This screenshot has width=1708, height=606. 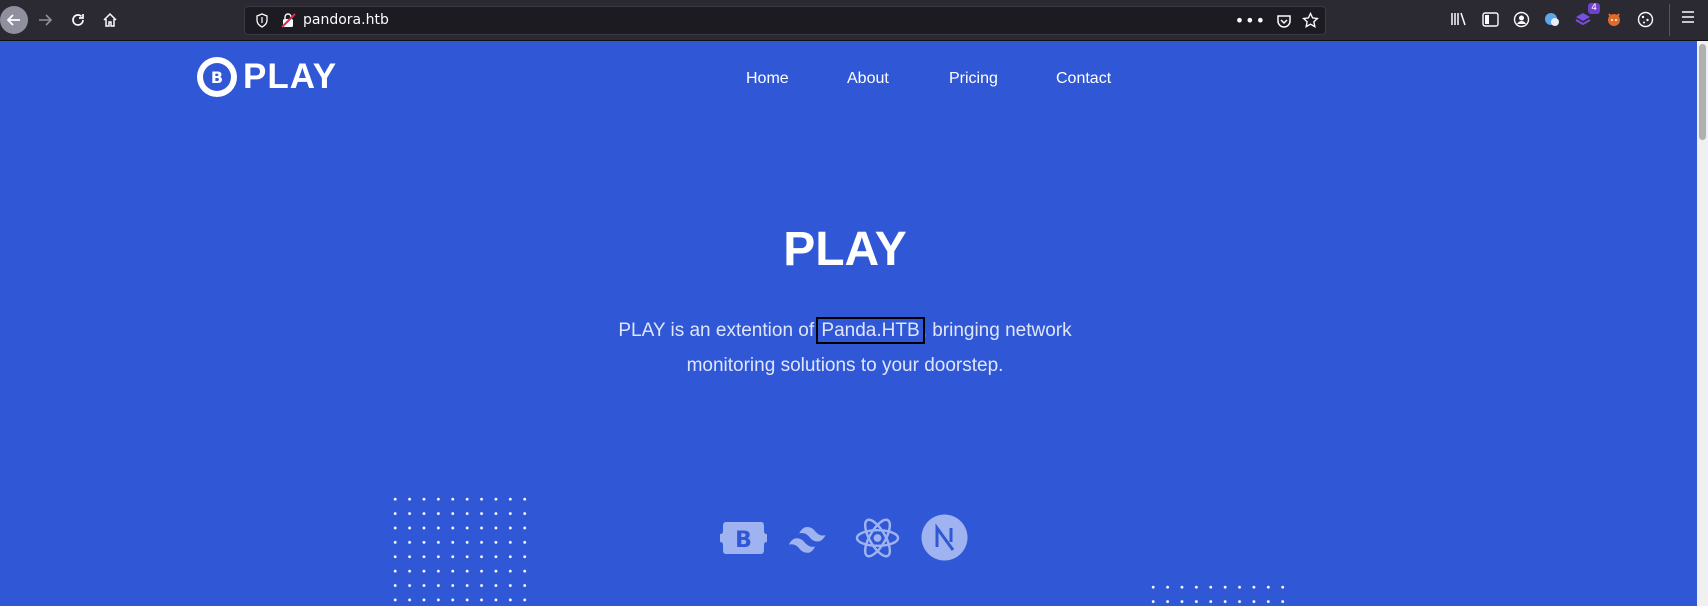 I want to click on url-text: pandora.htb, so click(x=346, y=20).